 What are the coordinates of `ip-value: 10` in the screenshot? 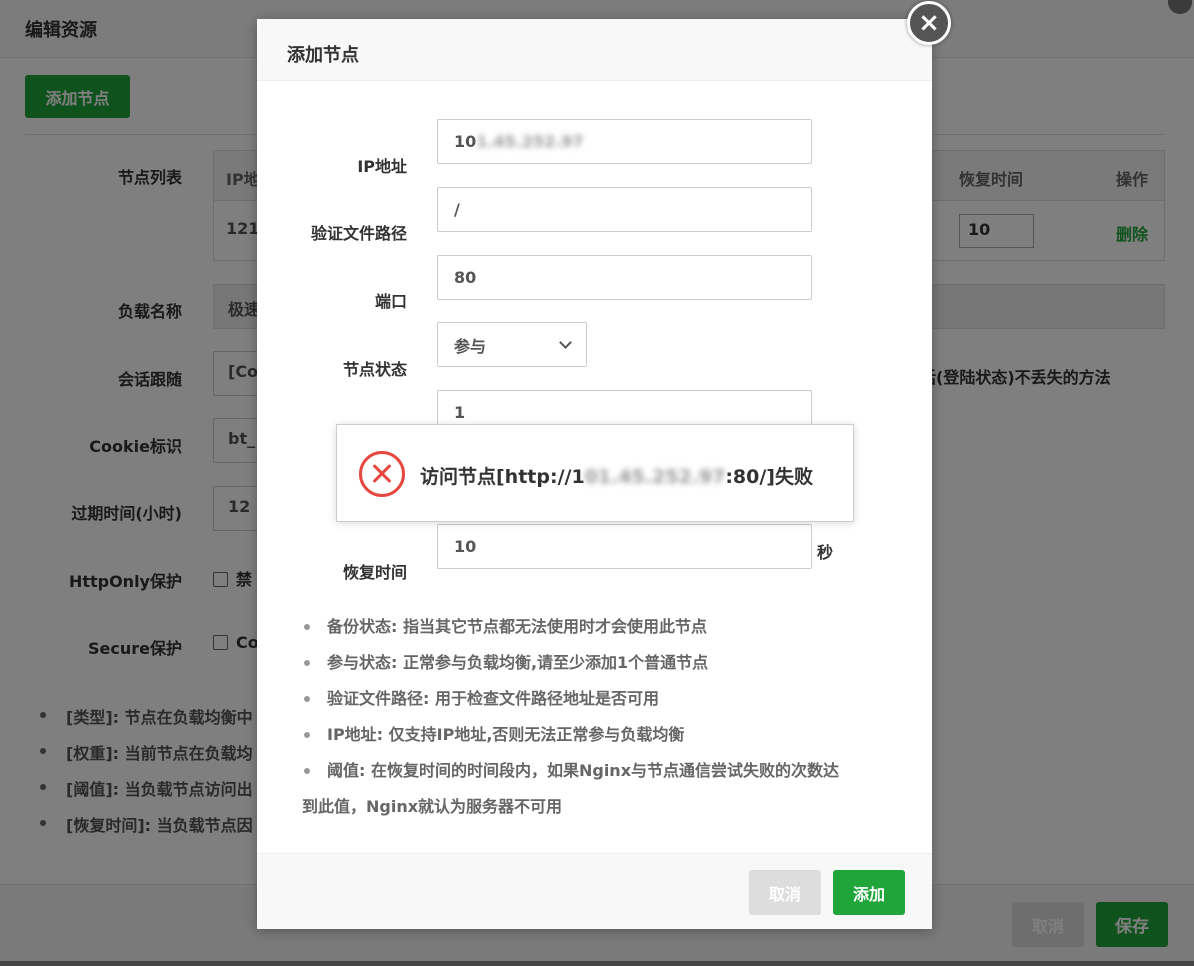 It's located at (465, 141).